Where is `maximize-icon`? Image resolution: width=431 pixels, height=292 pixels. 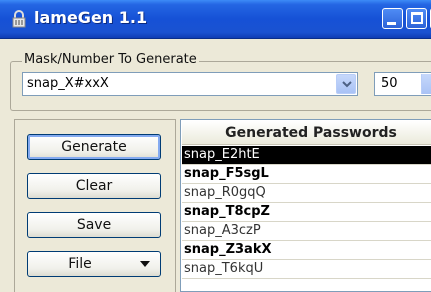 maximize-icon is located at coordinates (417, 18).